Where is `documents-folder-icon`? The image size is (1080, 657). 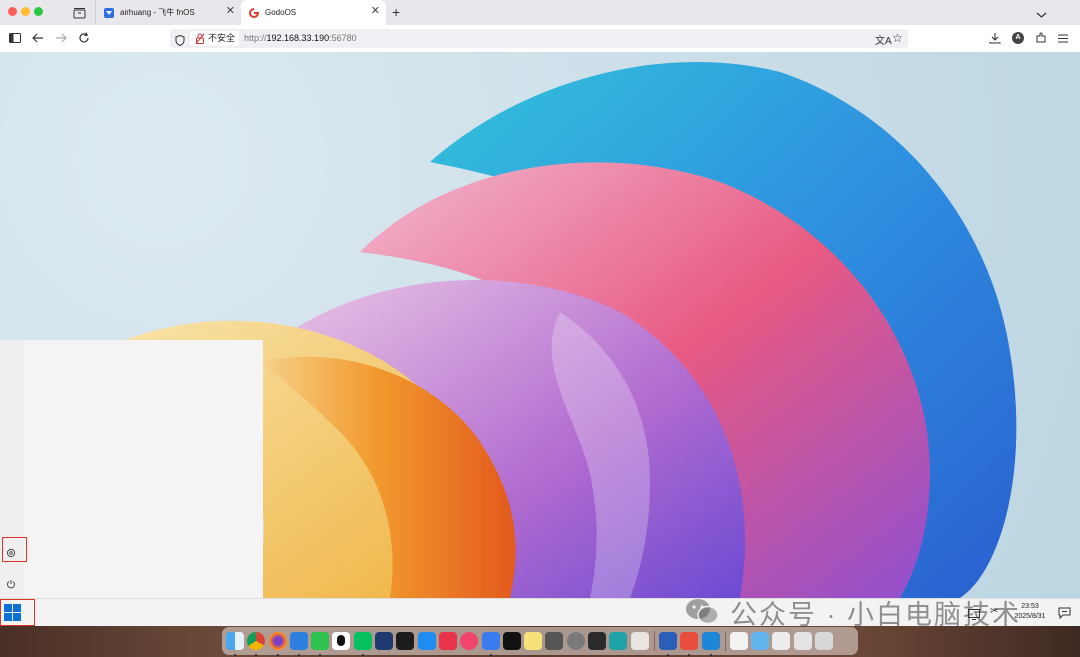 documents-folder-icon is located at coordinates (738, 641).